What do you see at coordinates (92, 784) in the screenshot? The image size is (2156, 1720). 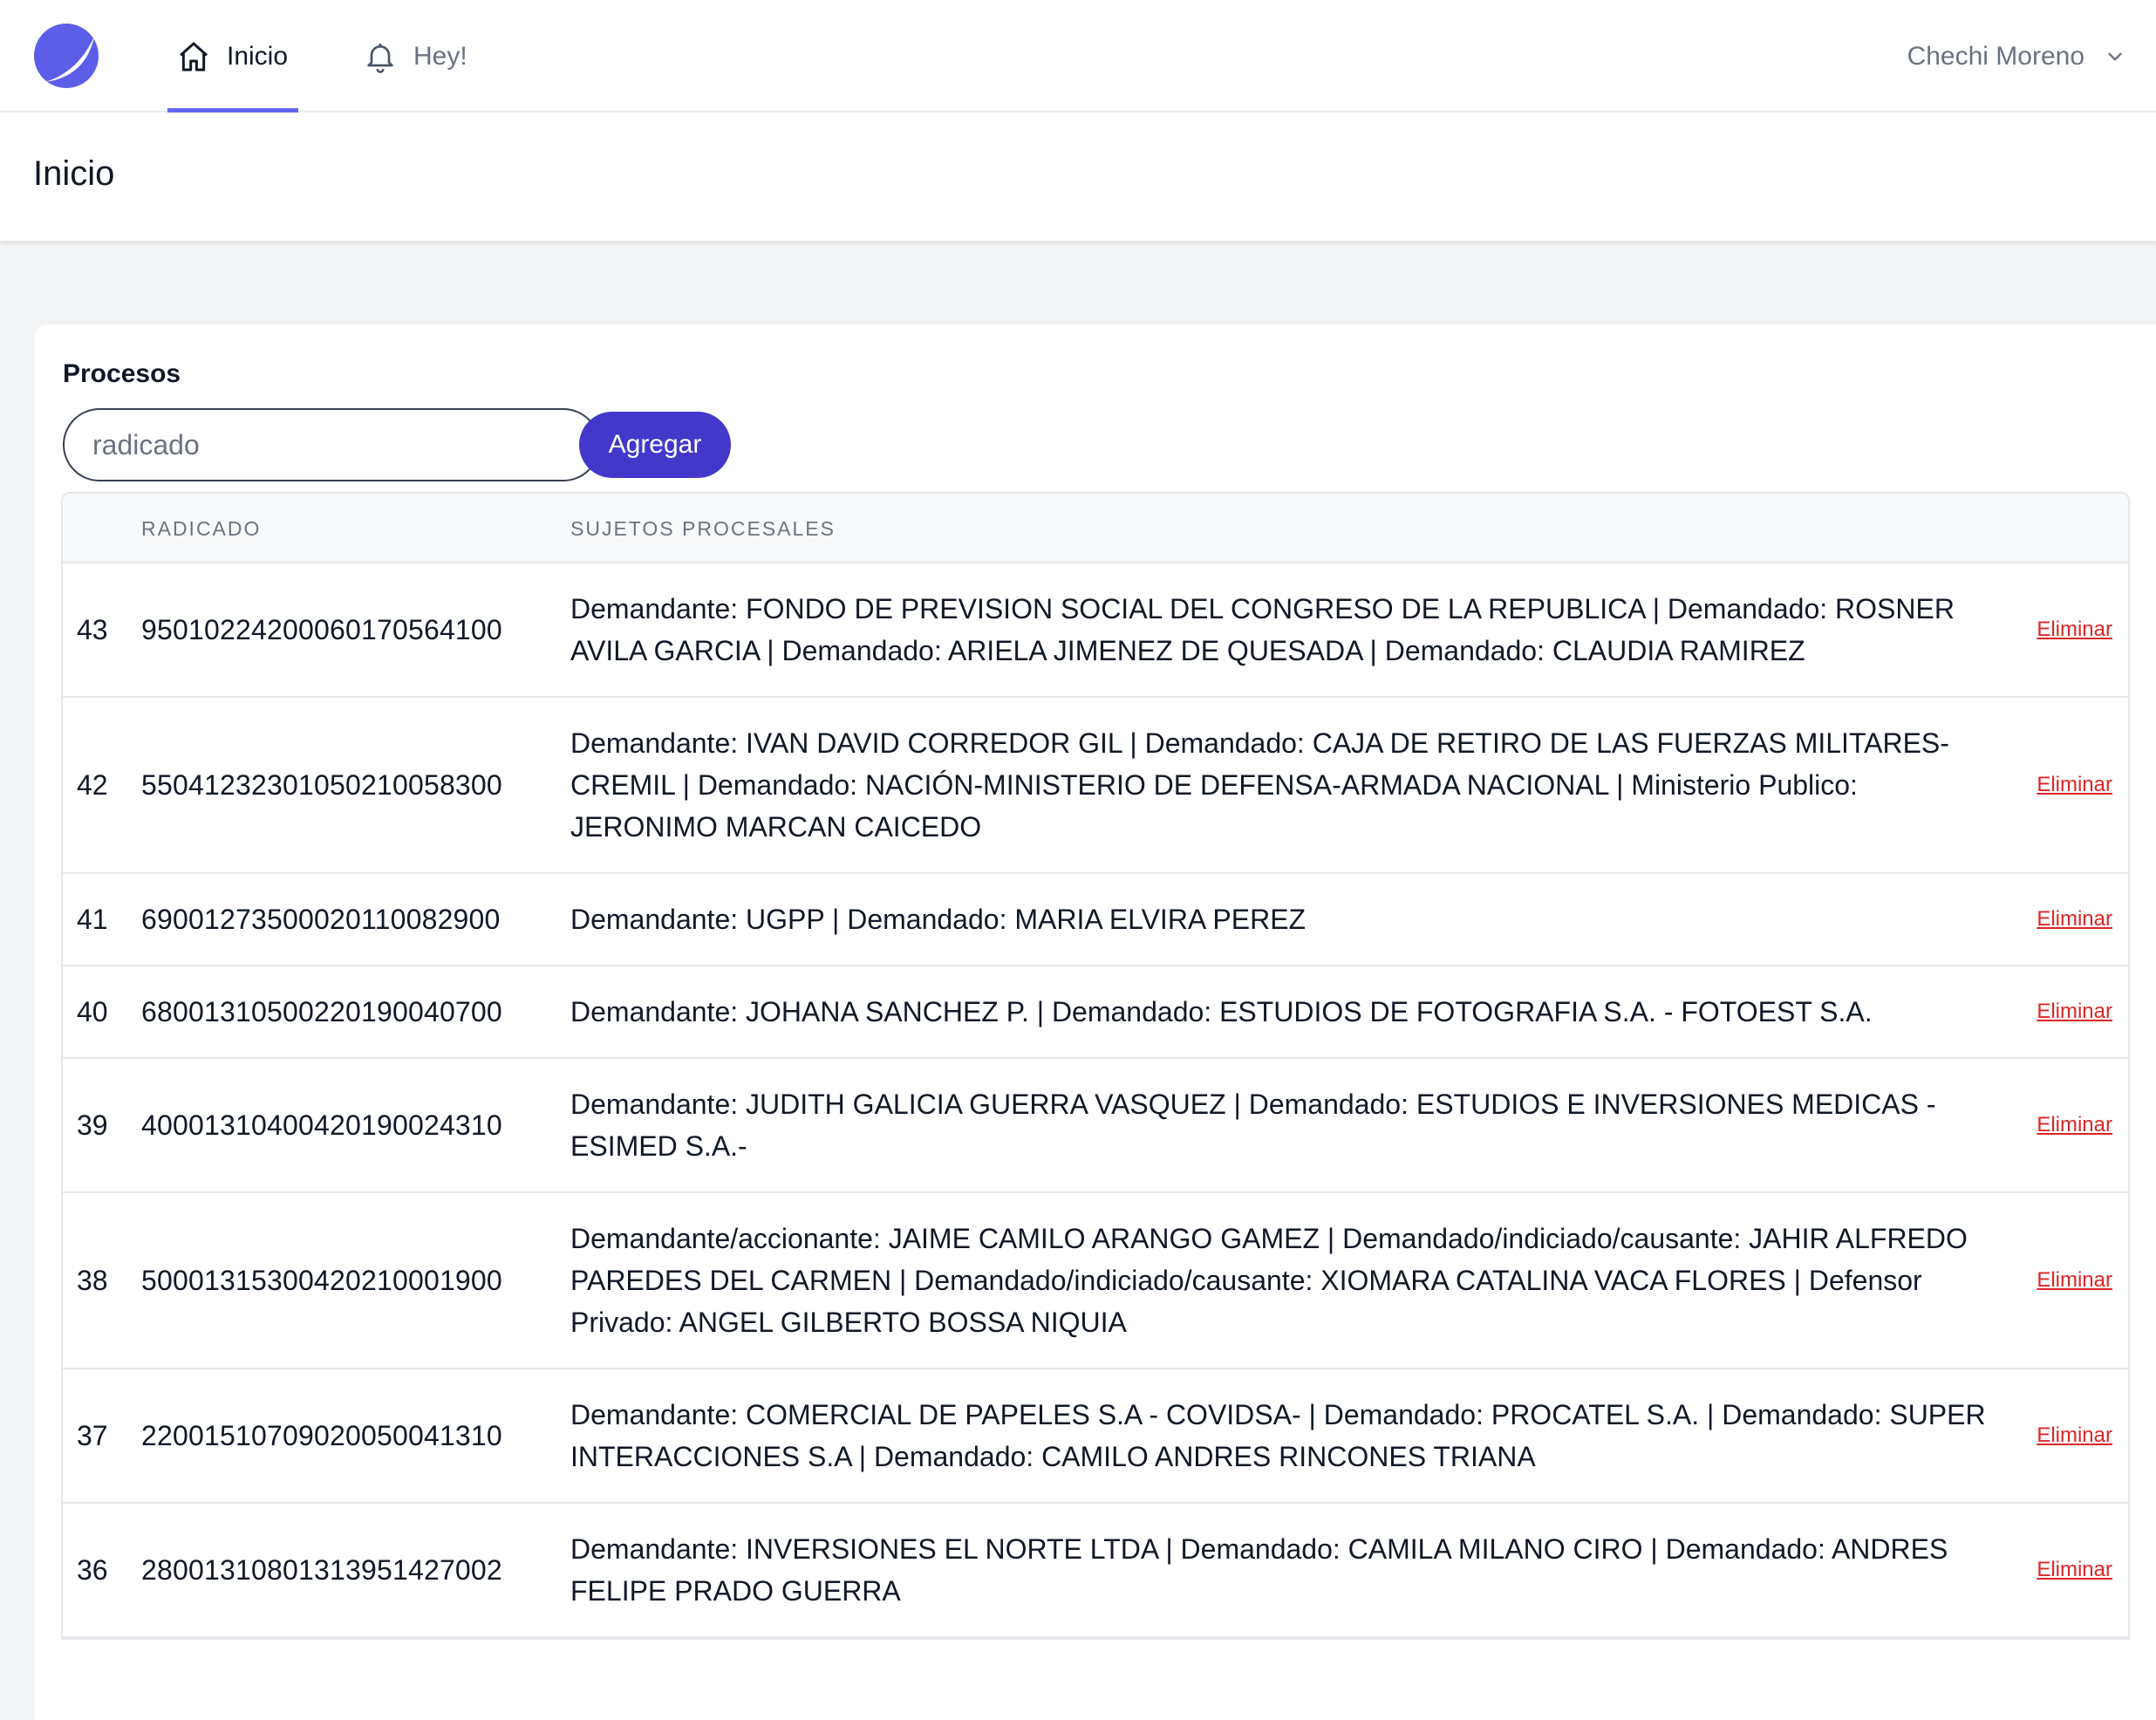 I see `row-number: 42` at bounding box center [92, 784].